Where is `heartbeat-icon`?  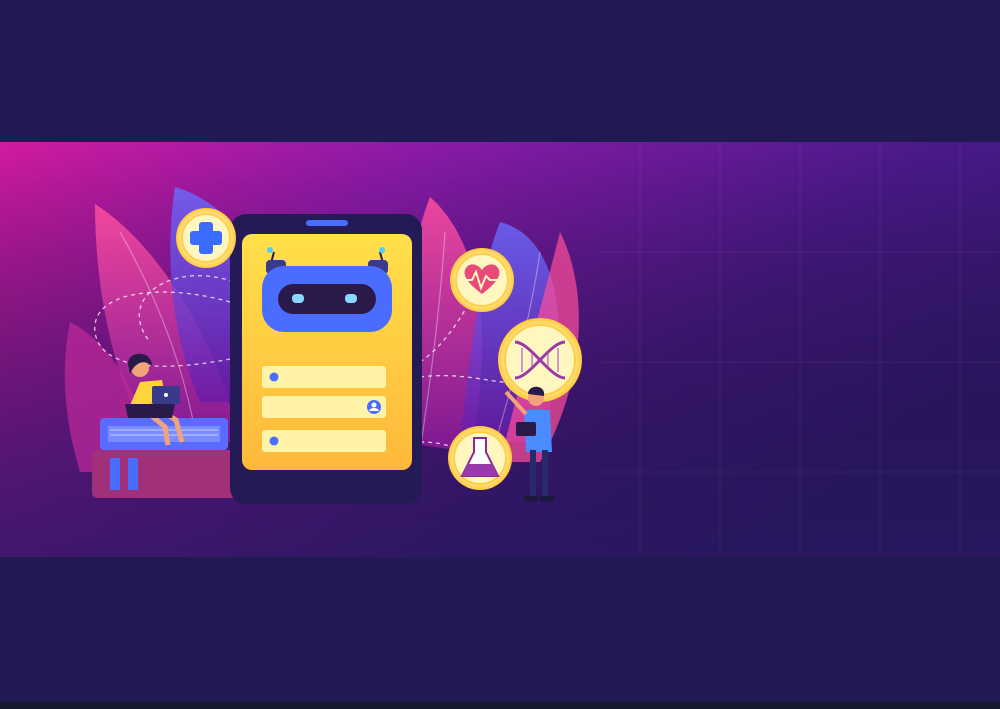
heartbeat-icon is located at coordinates (482, 280).